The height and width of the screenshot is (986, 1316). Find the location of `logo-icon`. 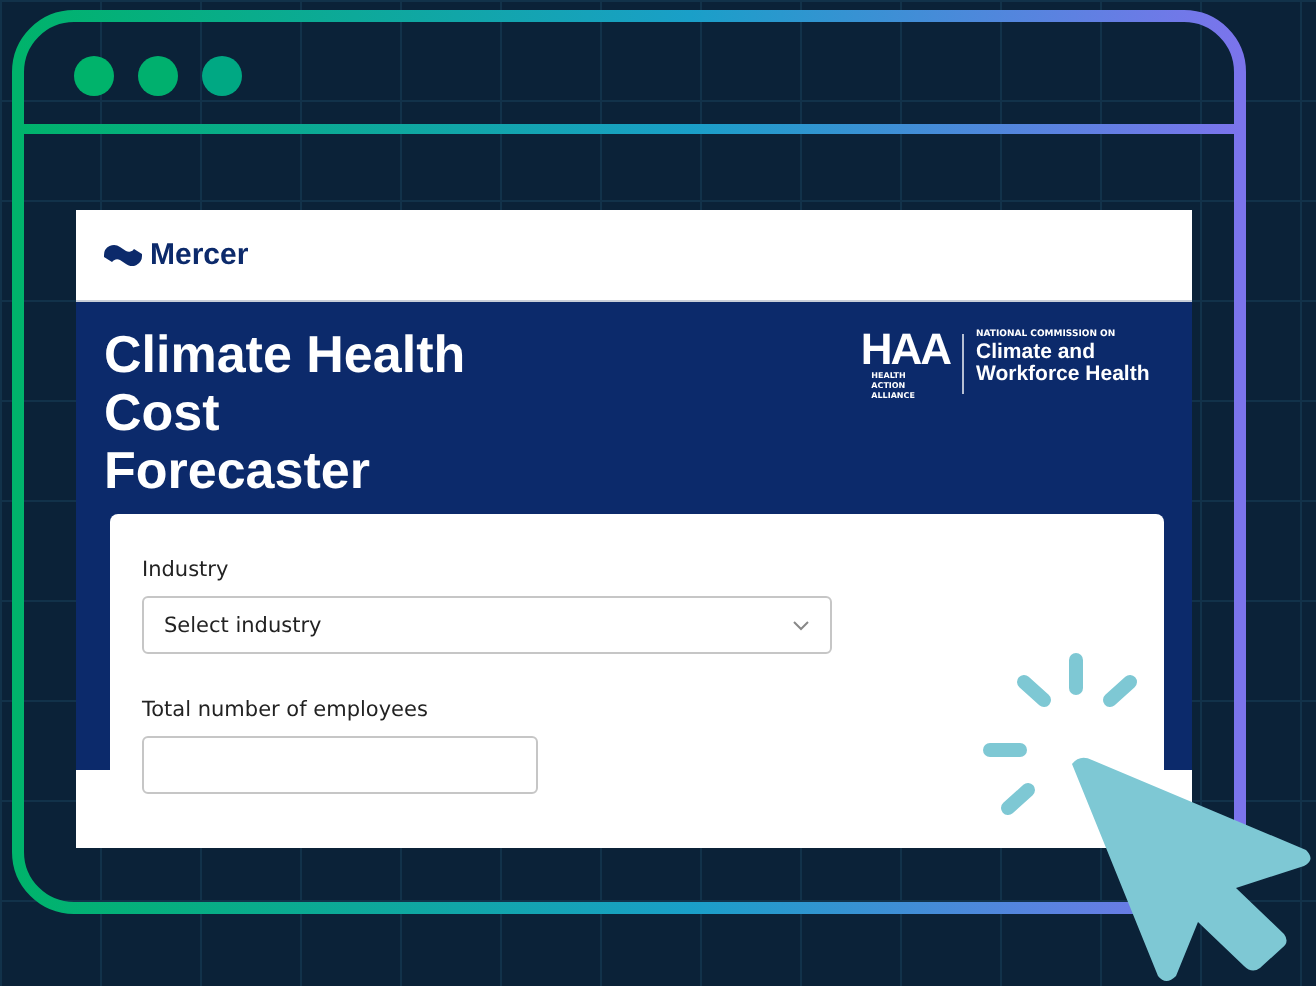

logo-icon is located at coordinates (123, 255).